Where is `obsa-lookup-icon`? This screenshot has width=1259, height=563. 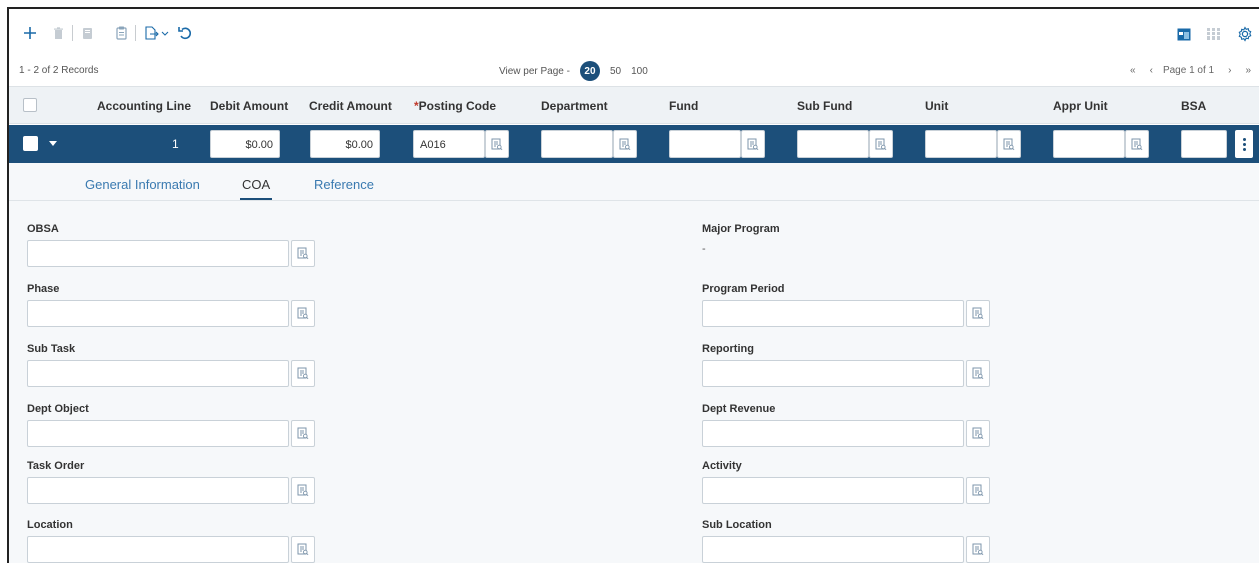
obsa-lookup-icon is located at coordinates (303, 253).